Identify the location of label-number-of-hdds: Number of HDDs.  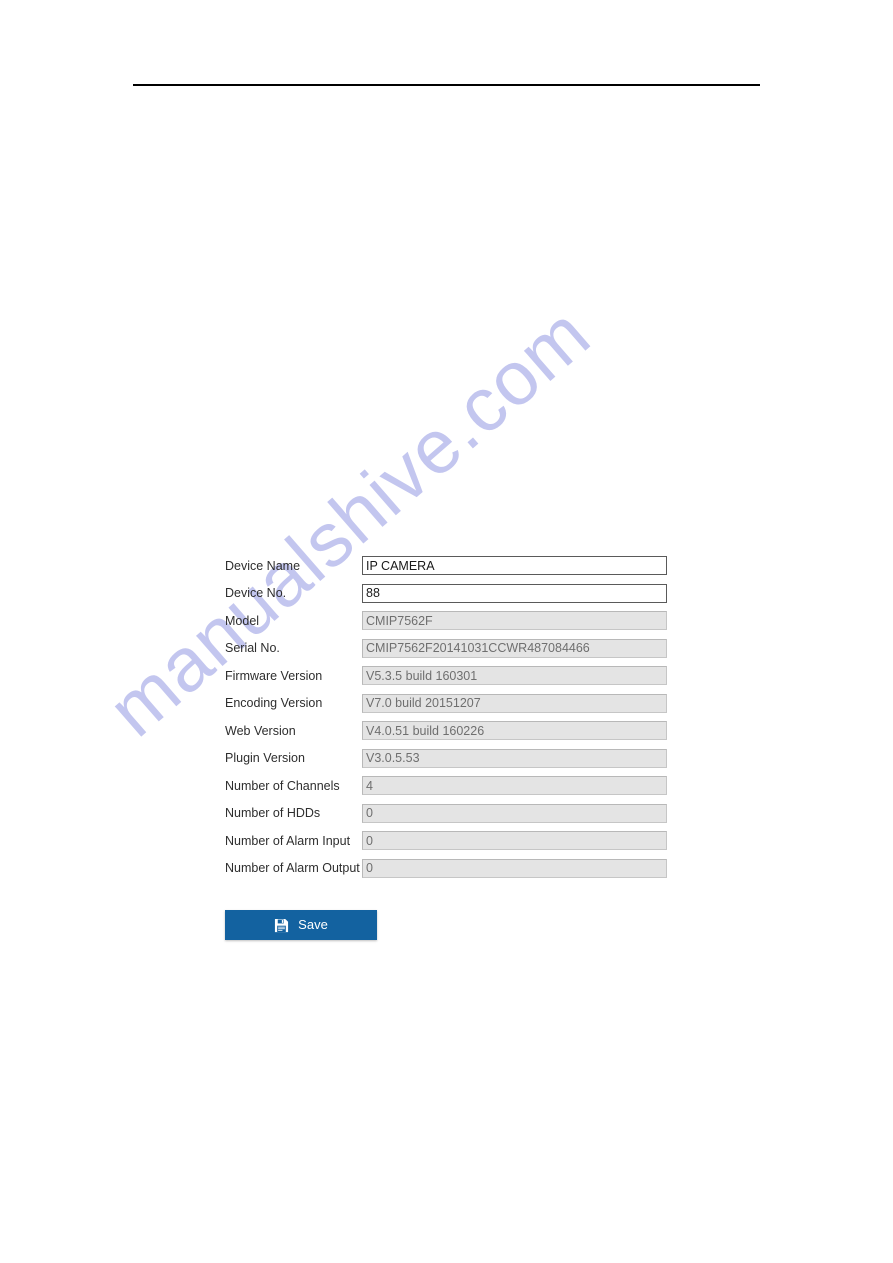
(273, 813).